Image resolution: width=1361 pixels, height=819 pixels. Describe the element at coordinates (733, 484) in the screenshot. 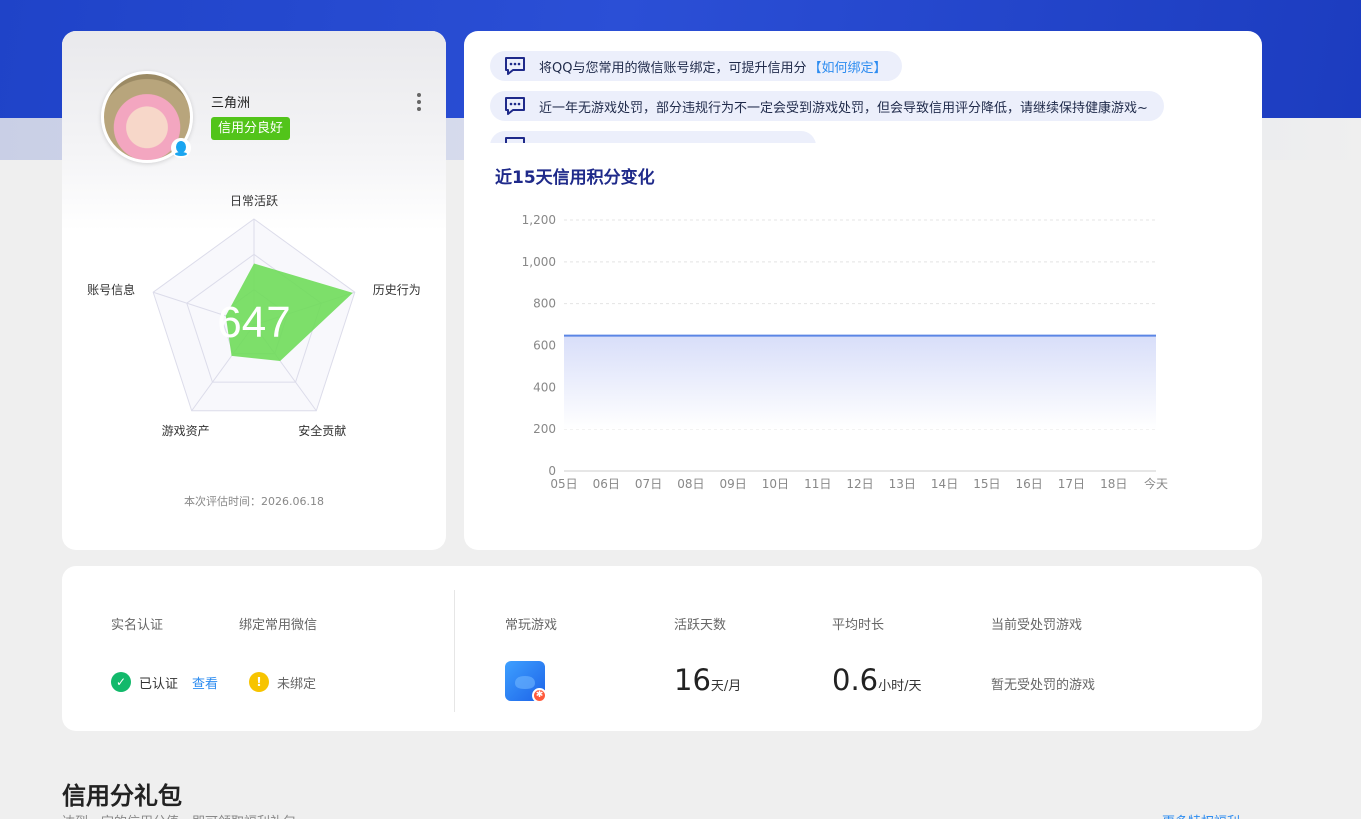

I see `x-tick-label: 09日` at that location.